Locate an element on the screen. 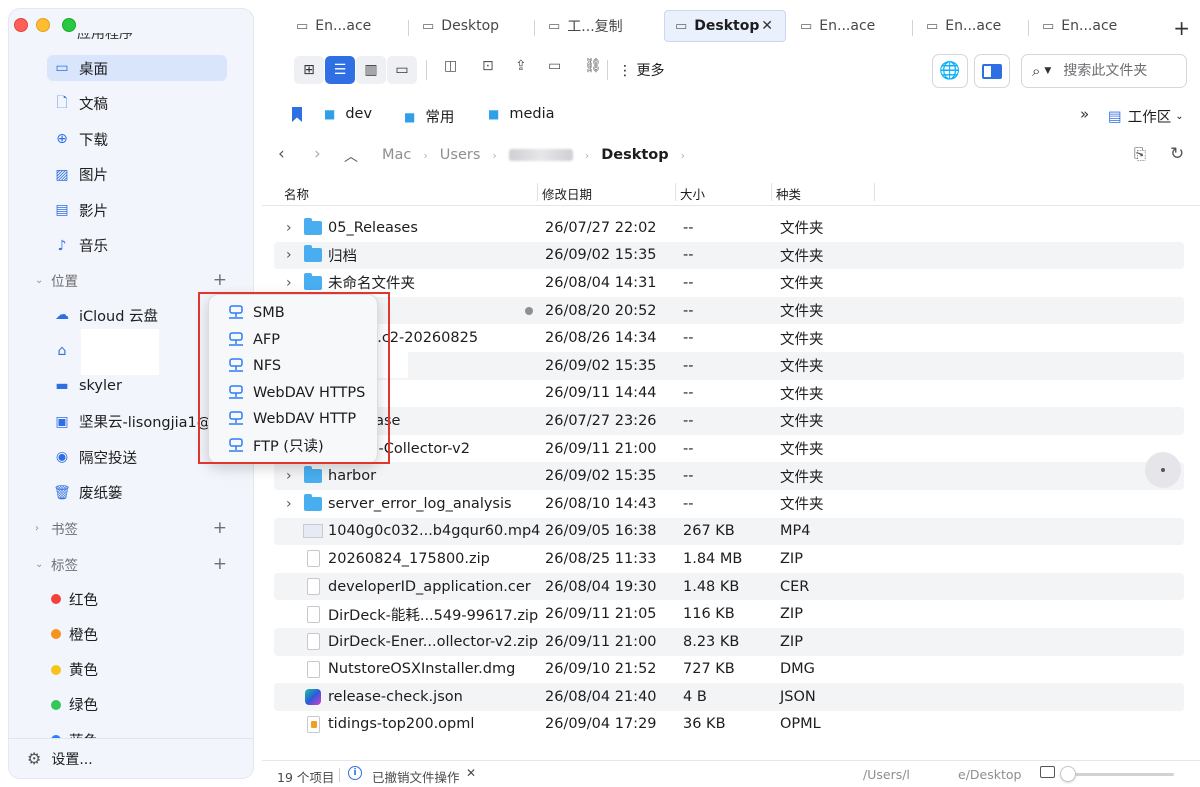 This screenshot has height=787, width=1200. sidebar-tag-item: 黄色 is located at coordinates (72, 670).